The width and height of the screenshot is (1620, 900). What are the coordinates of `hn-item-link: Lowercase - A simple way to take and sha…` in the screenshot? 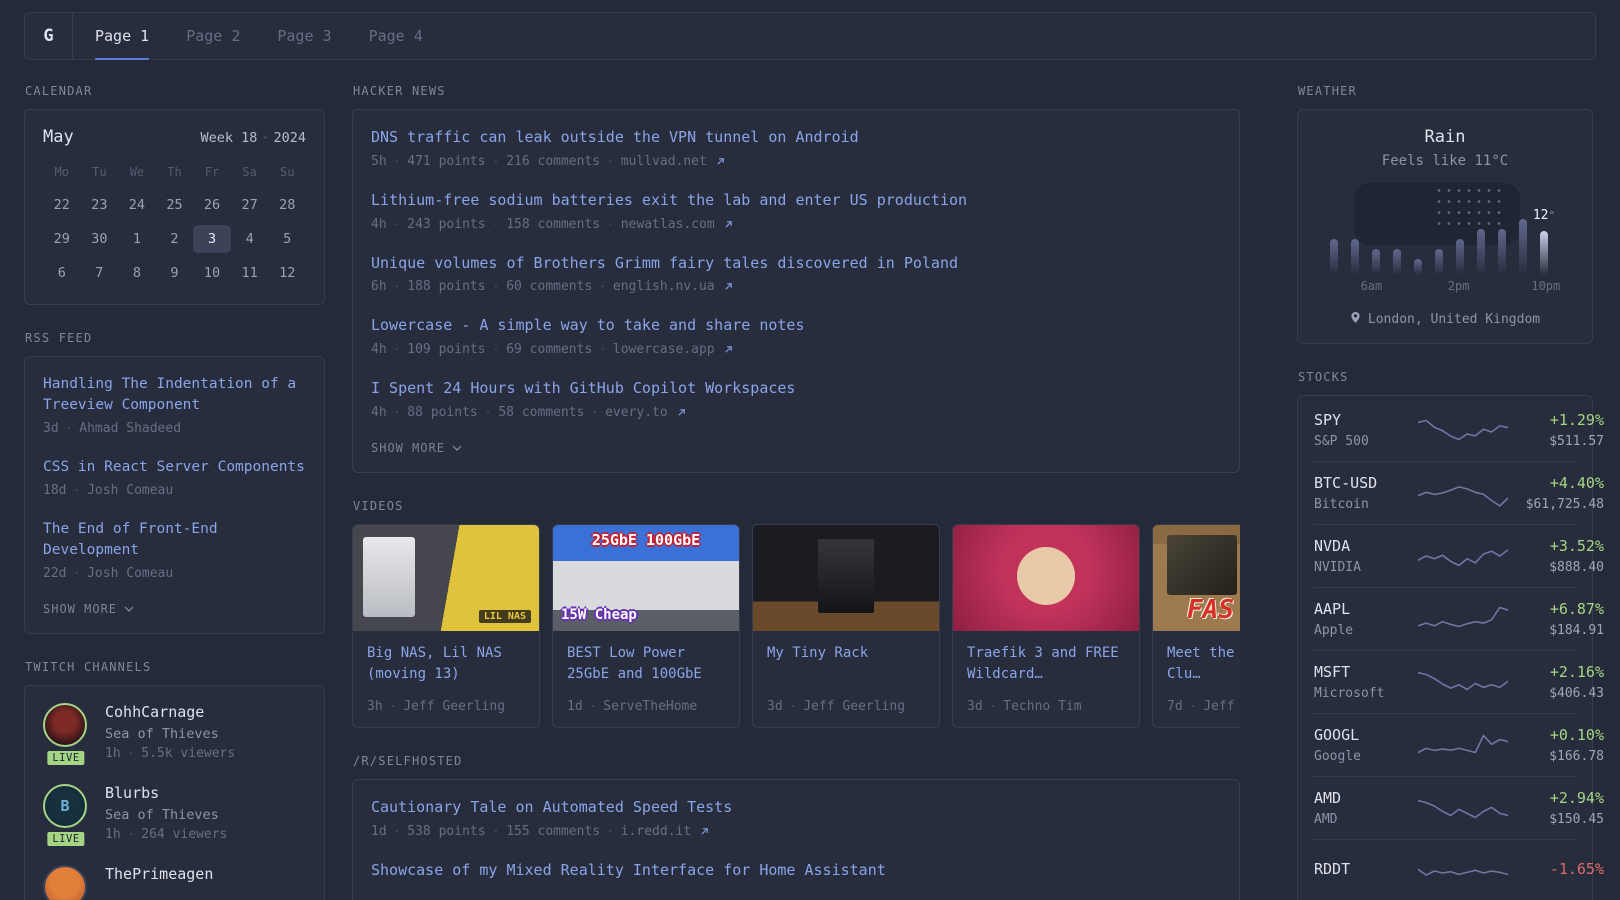 It's located at (587, 325).